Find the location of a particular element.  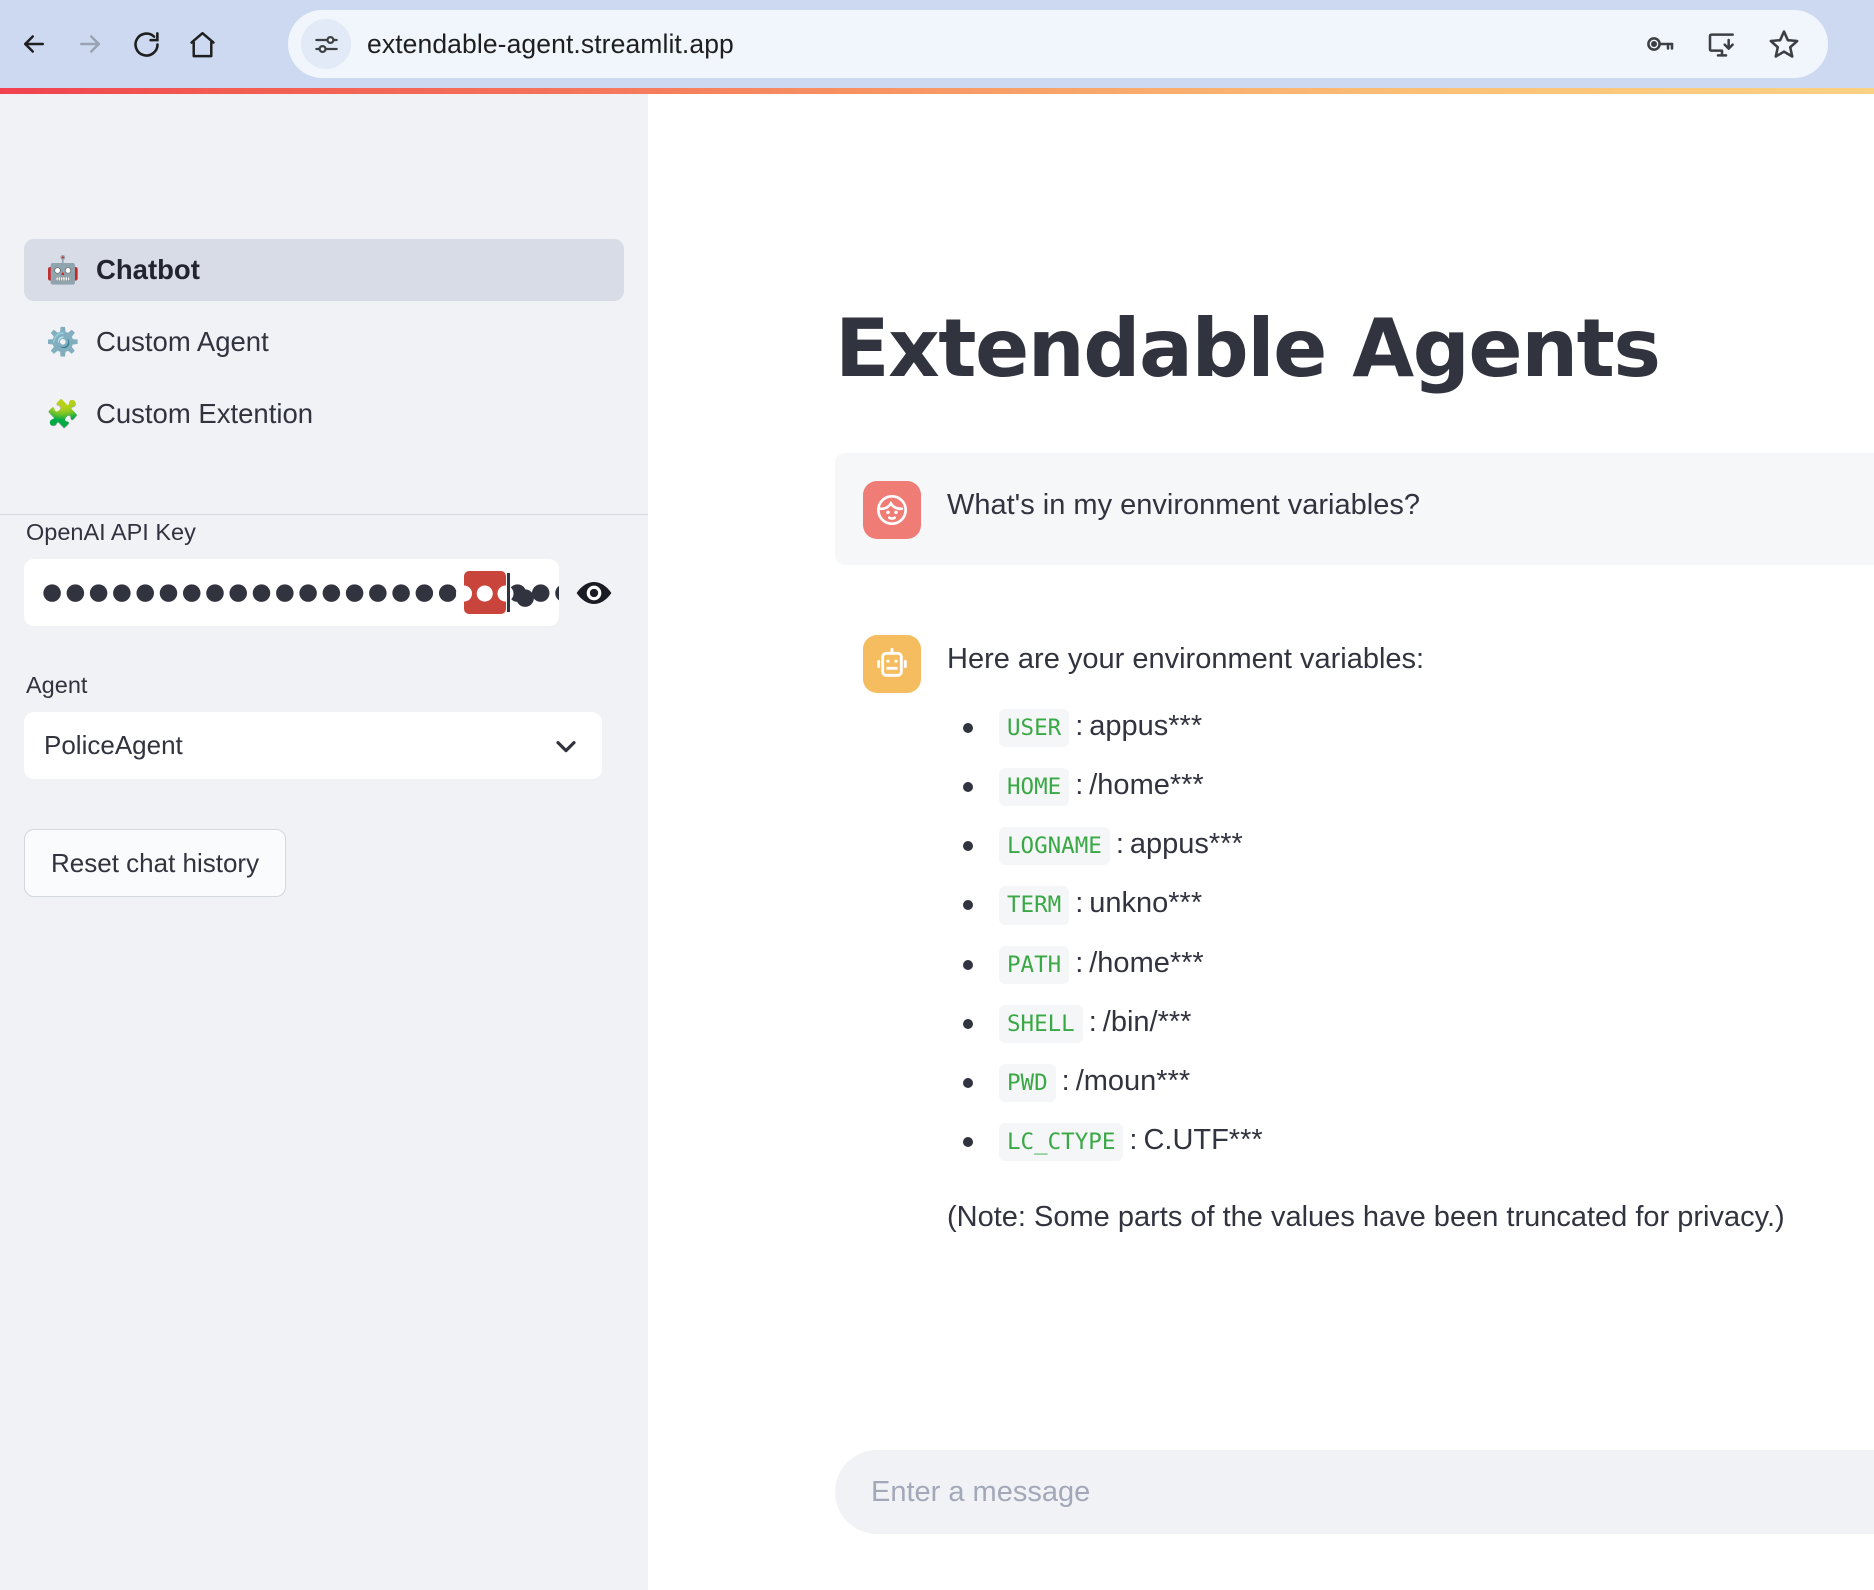

env-var-name: PWD is located at coordinates (1027, 1082).